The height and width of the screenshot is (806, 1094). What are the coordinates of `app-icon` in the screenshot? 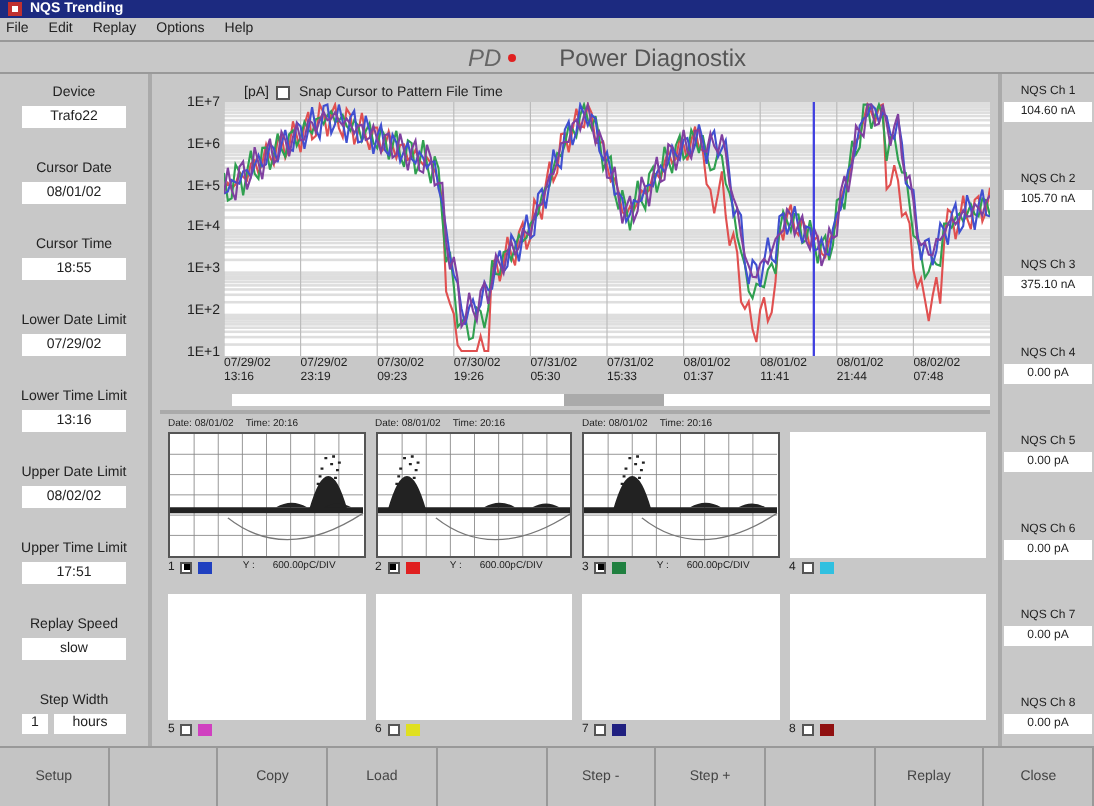 It's located at (15, 9).